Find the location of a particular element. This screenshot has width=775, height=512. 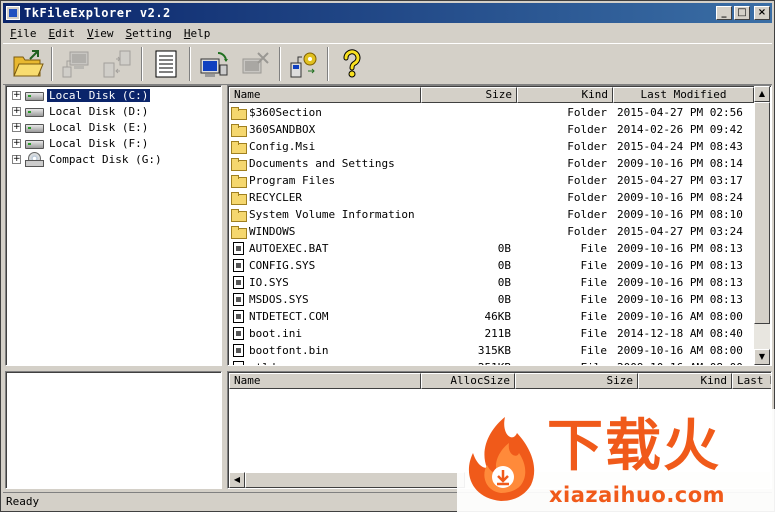

menu-setting: Setting is located at coordinates (148, 33).